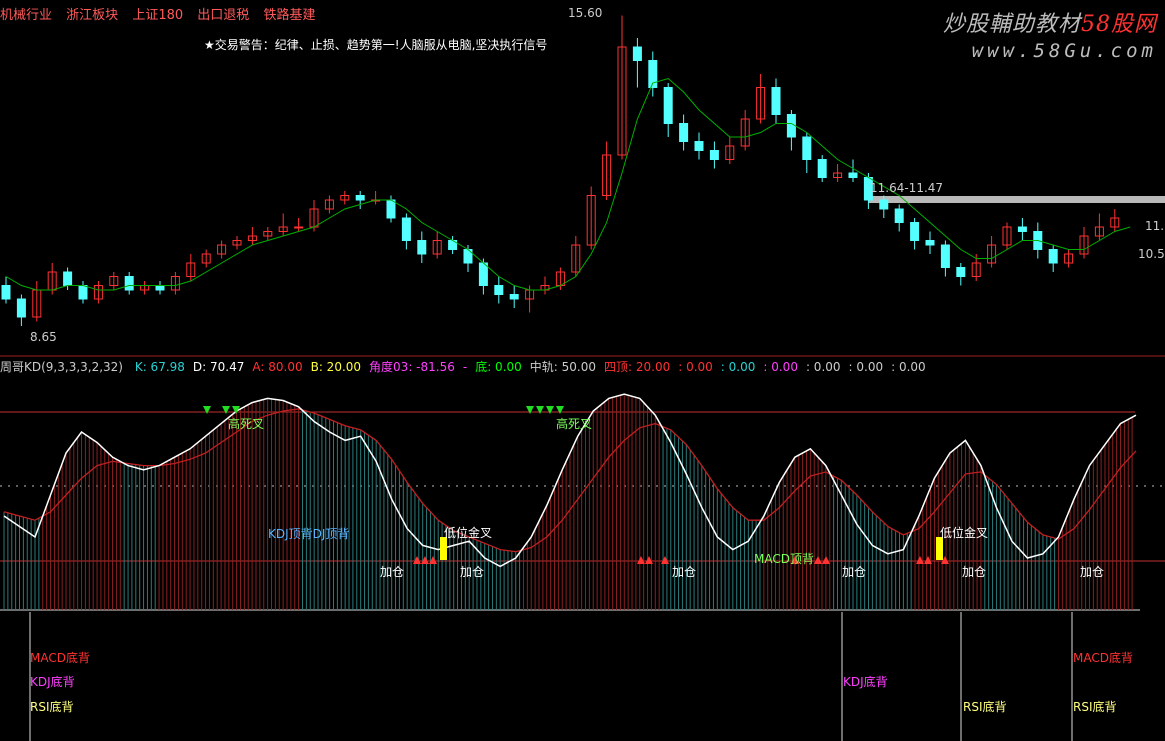 This screenshot has height=741, width=1165. I want to click on indicator-field: 角度03: -81.56, so click(412, 367).